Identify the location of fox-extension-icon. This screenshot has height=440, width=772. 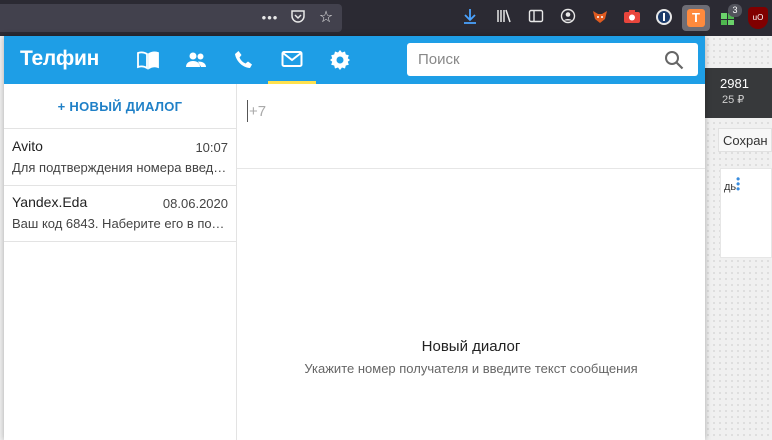
(600, 18).